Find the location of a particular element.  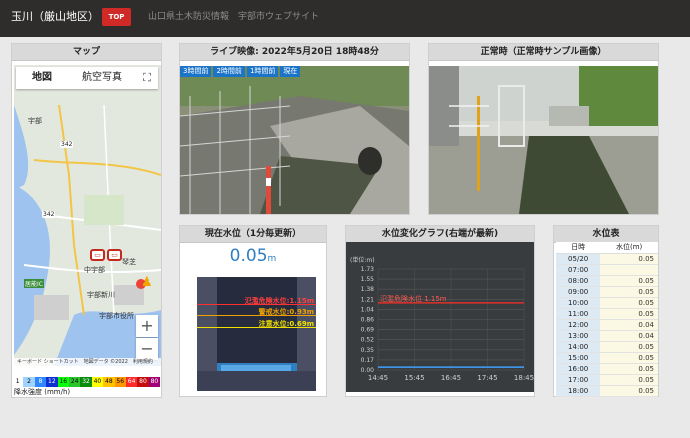

table-row: 15:00 0.05 is located at coordinates (607, 358).